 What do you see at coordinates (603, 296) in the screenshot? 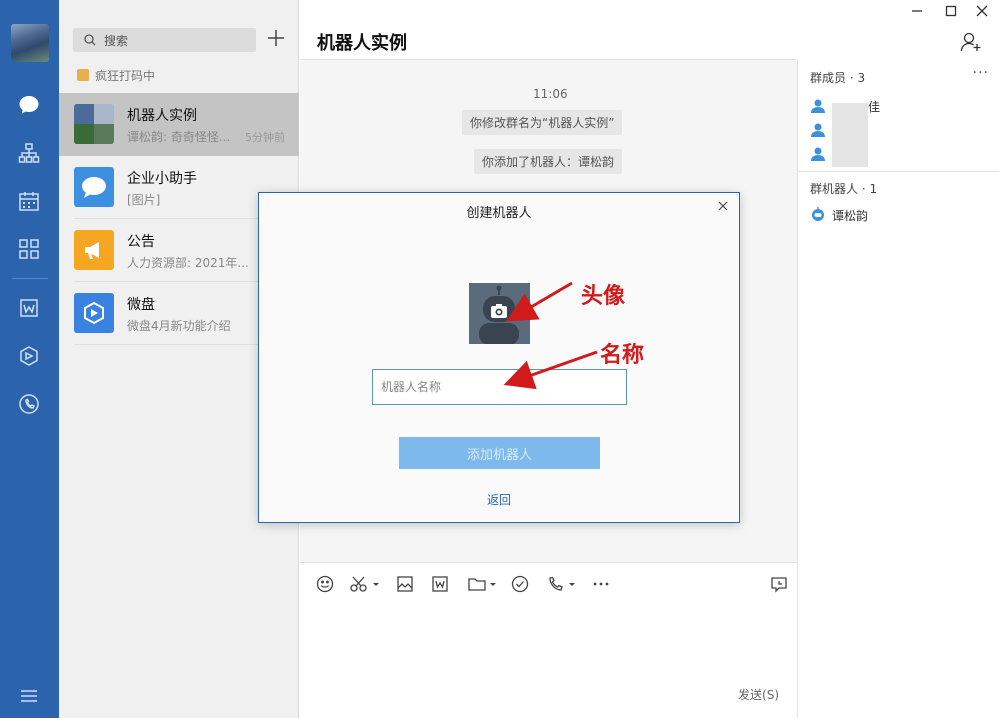
I see `annotation-avatar-label: 头像` at bounding box center [603, 296].